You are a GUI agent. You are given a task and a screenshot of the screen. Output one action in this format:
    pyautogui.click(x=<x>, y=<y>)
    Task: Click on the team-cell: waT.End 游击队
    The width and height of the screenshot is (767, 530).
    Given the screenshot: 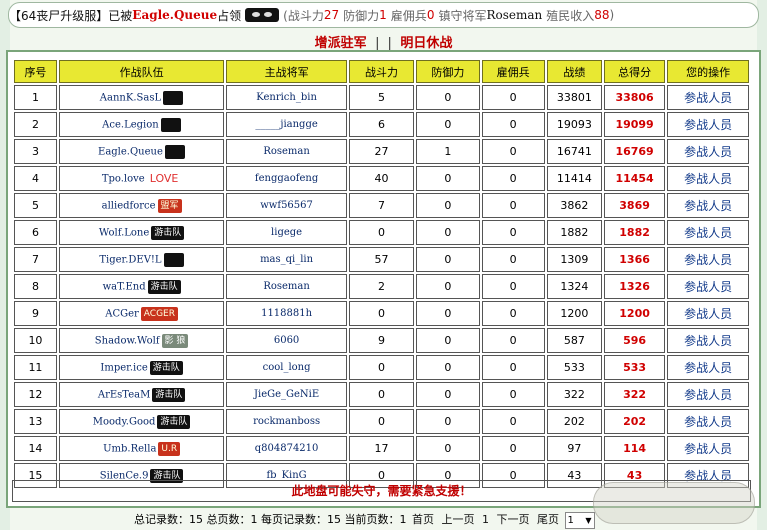 What is the action you would take?
    pyautogui.click(x=141, y=286)
    